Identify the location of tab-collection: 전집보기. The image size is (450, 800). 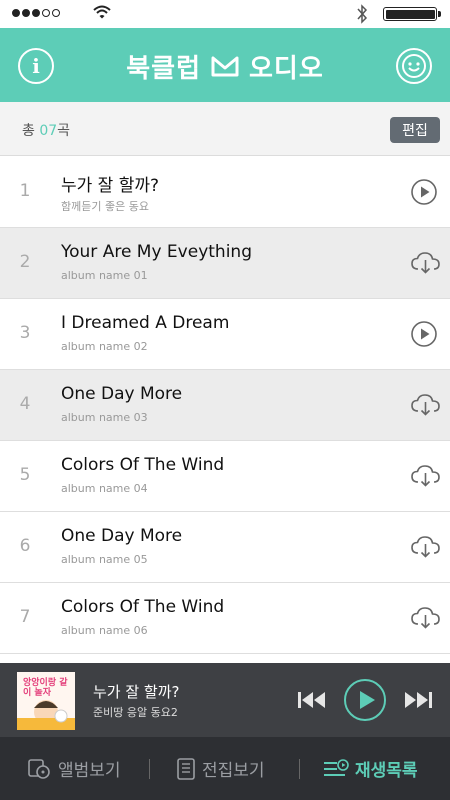
(220, 768).